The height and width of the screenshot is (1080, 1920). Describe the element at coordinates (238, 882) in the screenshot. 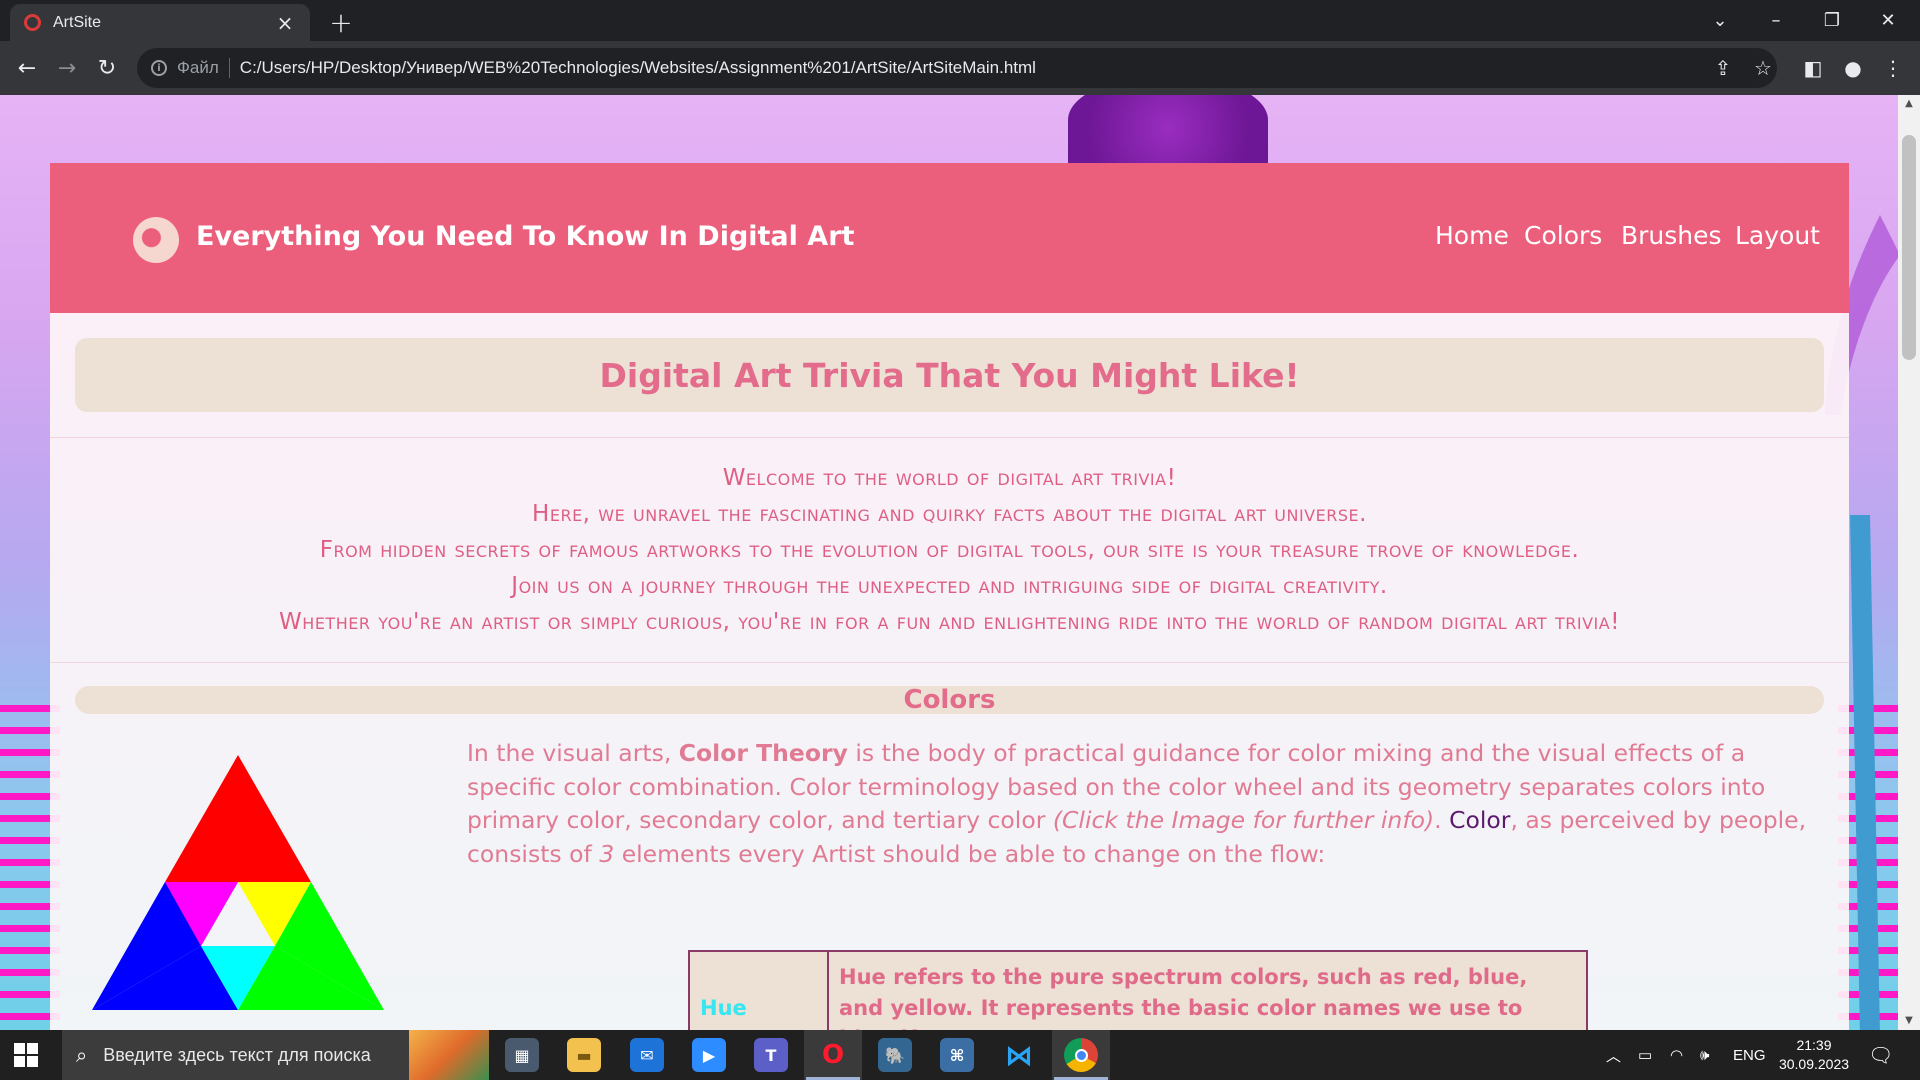

I see `color-theory-triangle-image` at that location.